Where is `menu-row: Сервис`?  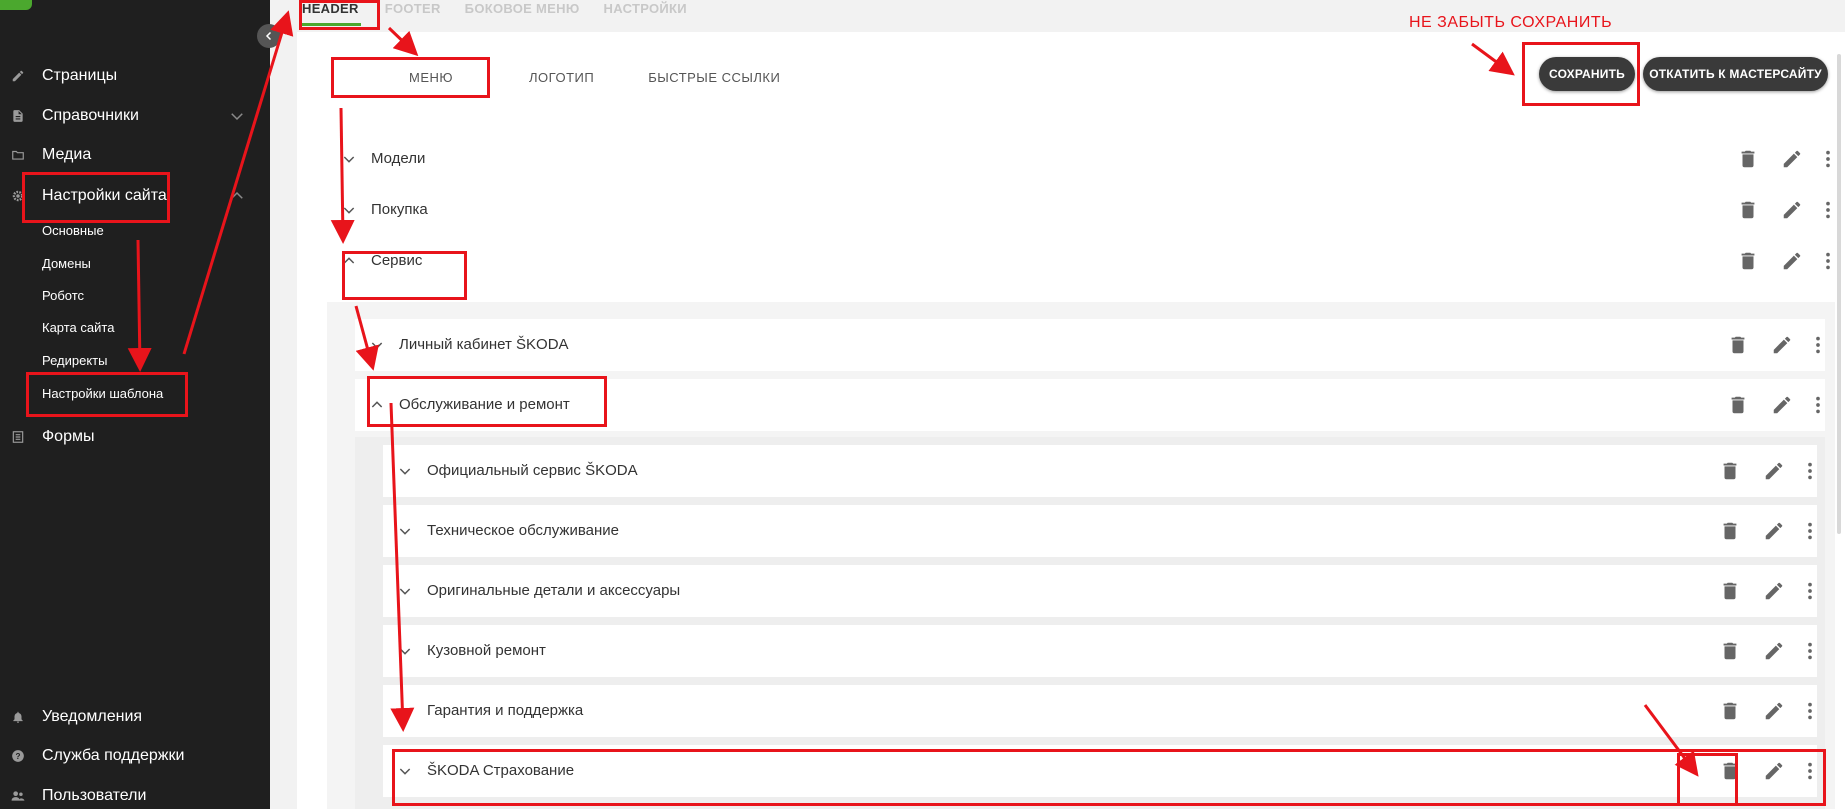 menu-row: Сервис is located at coordinates (1081, 261).